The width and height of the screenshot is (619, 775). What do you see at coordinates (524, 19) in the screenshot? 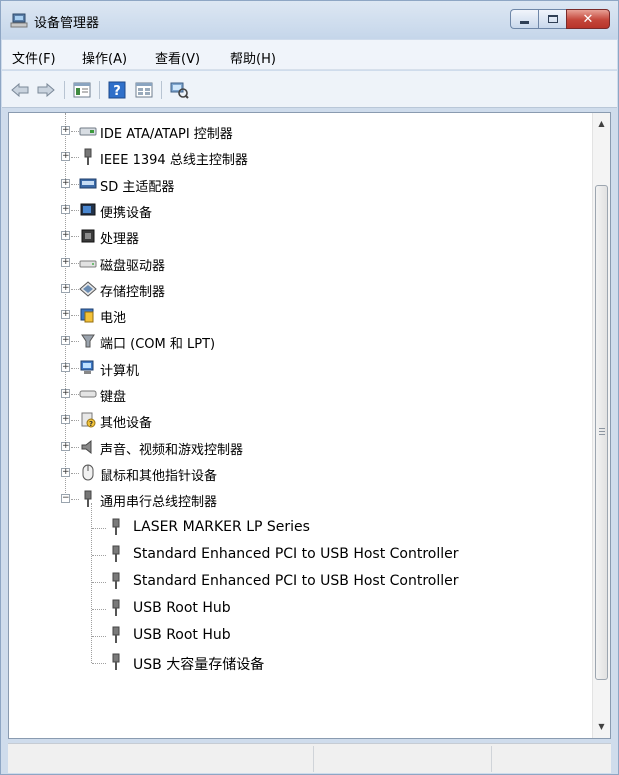
I see `minimize-button` at bounding box center [524, 19].